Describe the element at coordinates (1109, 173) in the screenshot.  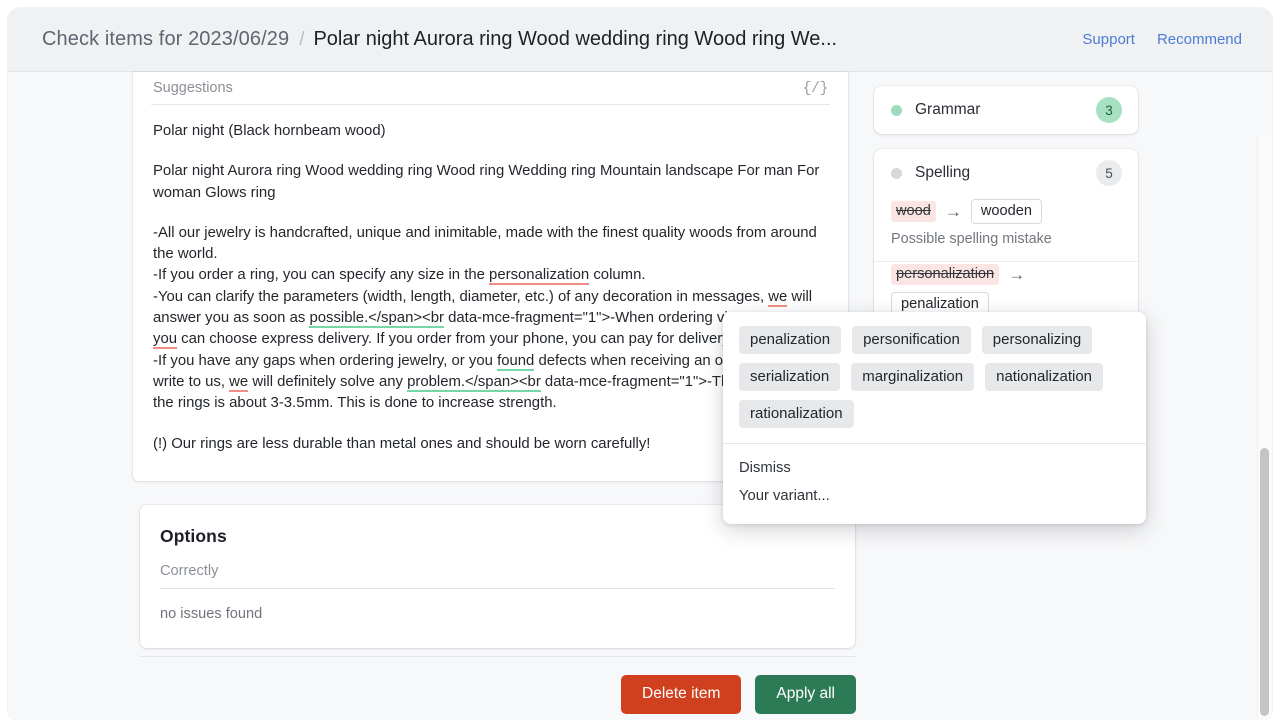
I see `spelling-count-badge: 5` at that location.